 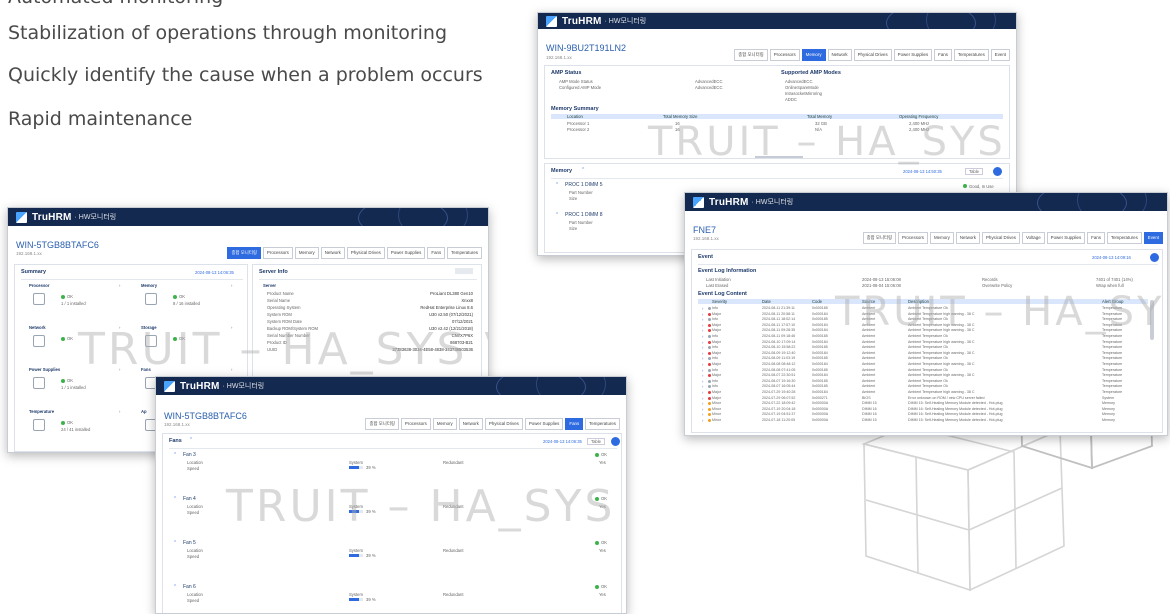 I want to click on host-name: WIN-5TGB8BTAFC6, so click(x=205, y=416).